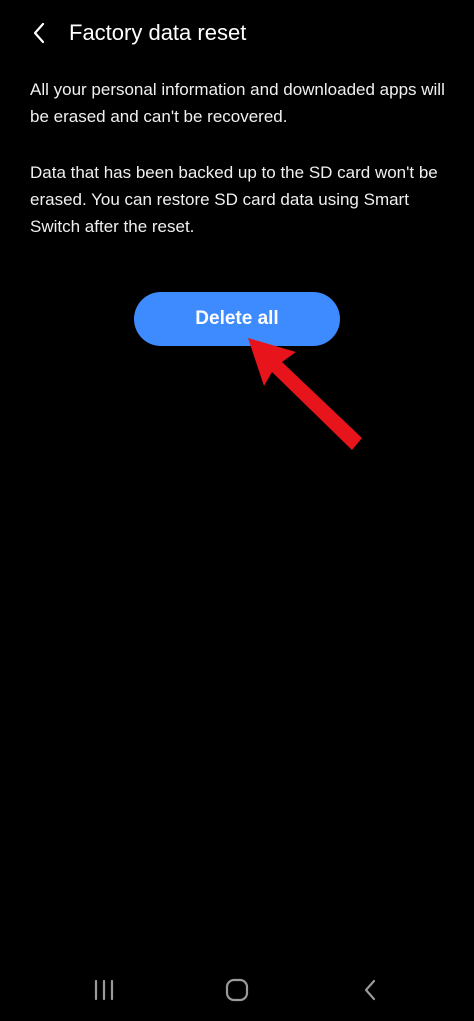 This screenshot has width=474, height=1021. I want to click on home-icon, so click(237, 990).